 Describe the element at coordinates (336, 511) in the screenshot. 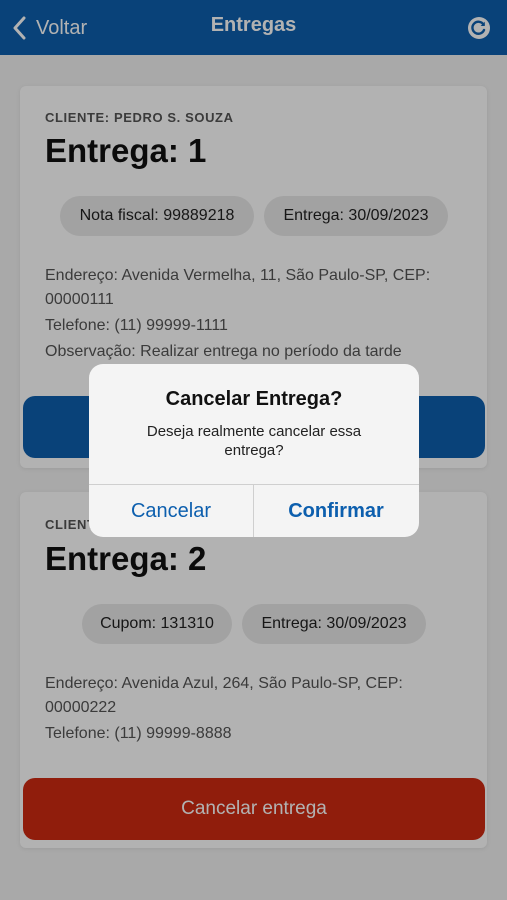

I see `dialog-confirm-button: Confirmar` at that location.